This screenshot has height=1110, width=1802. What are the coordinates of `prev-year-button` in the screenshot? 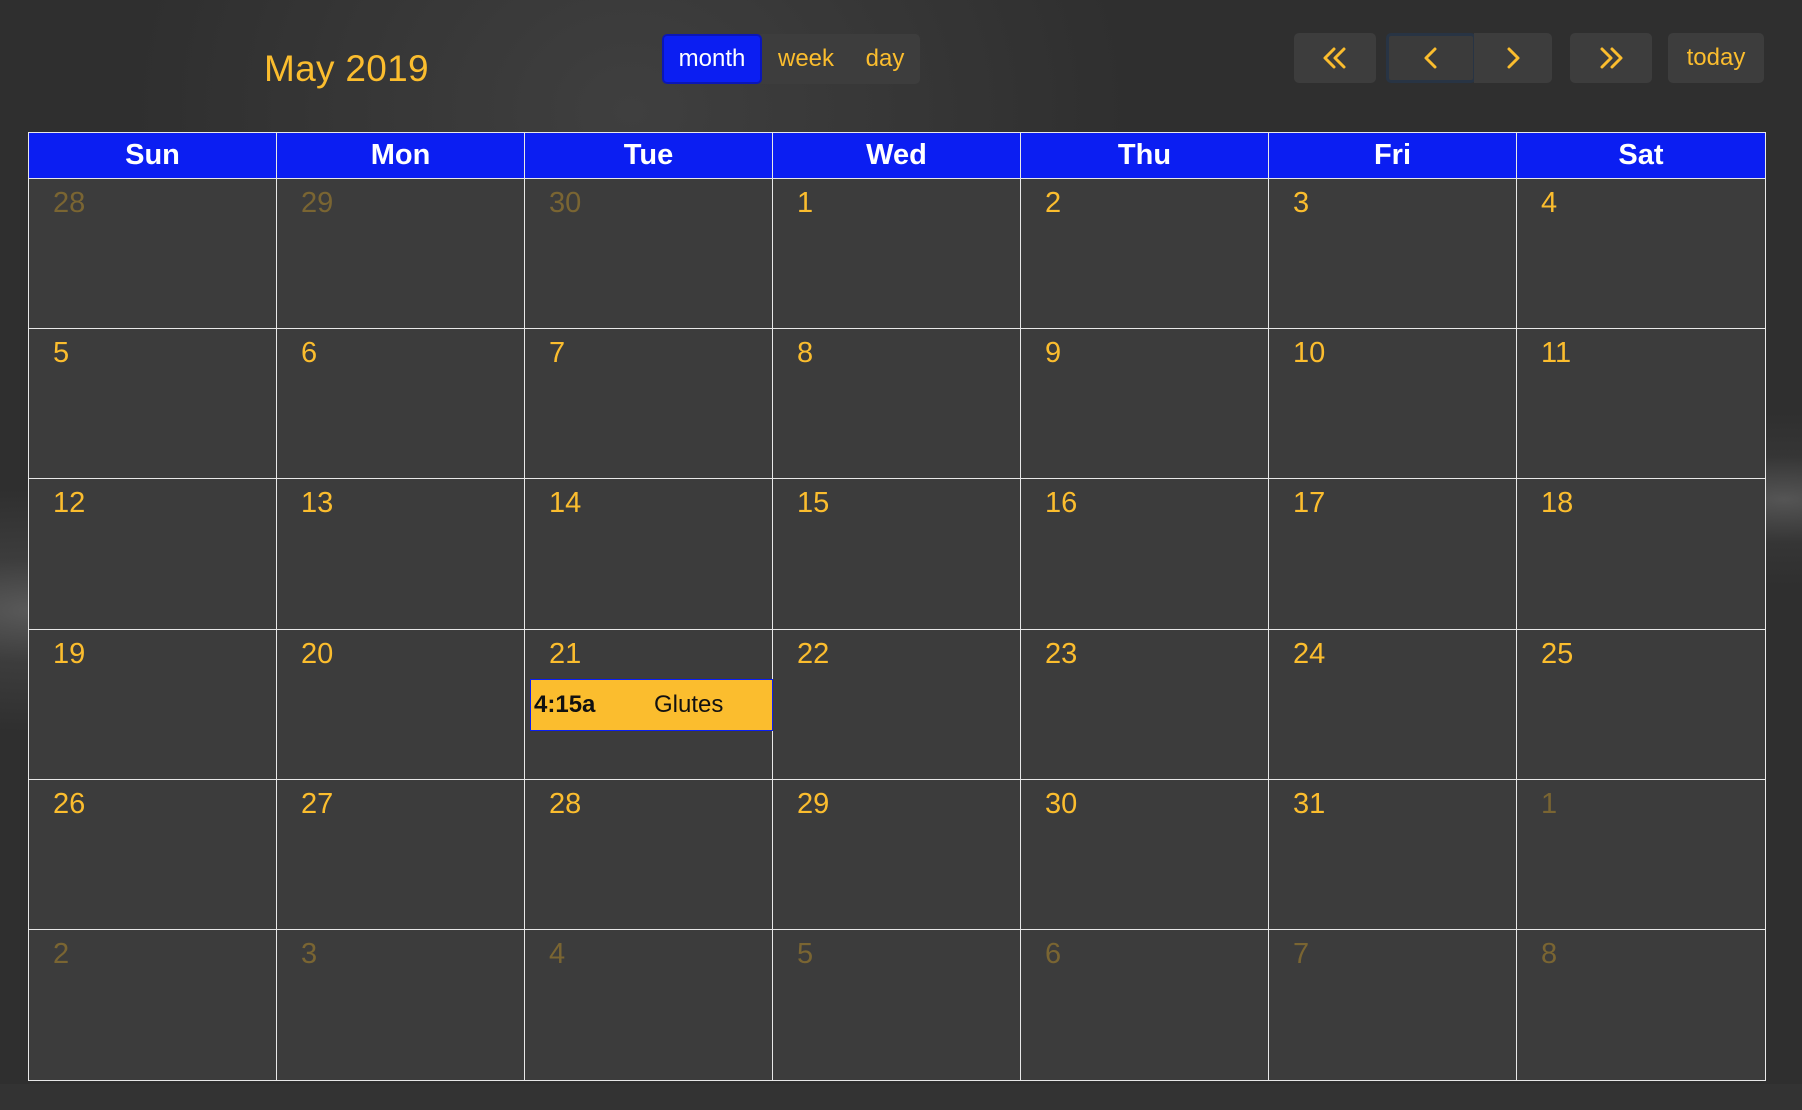 It's located at (1335, 58).